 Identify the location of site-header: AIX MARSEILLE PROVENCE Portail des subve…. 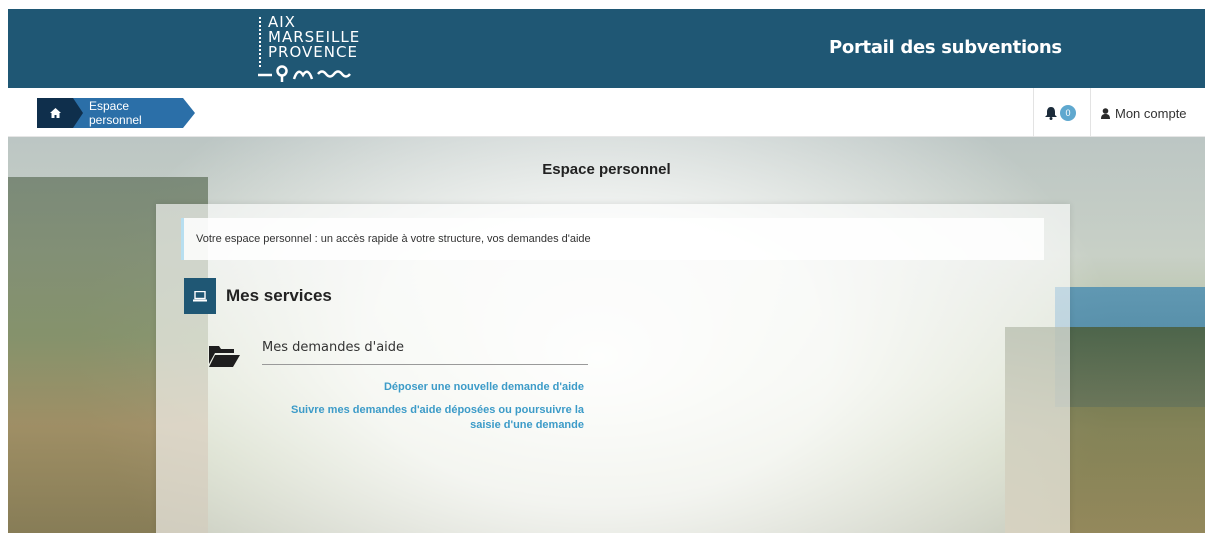
(606, 48).